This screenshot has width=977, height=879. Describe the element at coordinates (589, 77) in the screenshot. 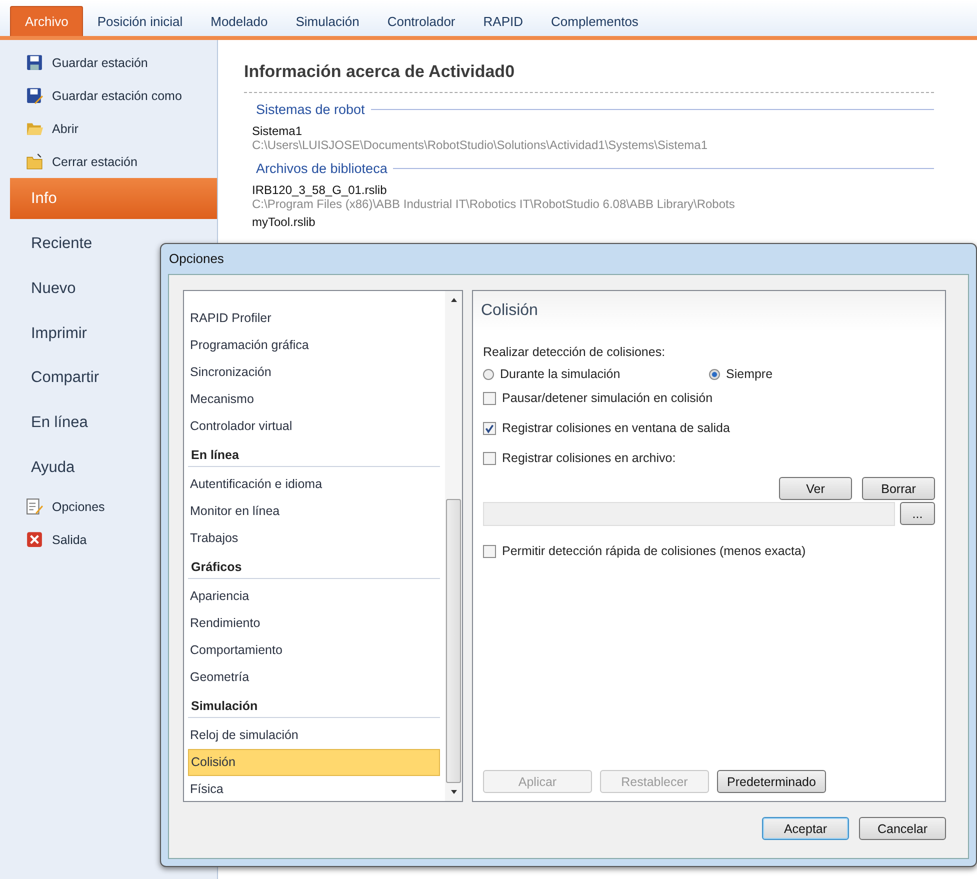

I see `info-title: Información acerca de Actividad0` at that location.